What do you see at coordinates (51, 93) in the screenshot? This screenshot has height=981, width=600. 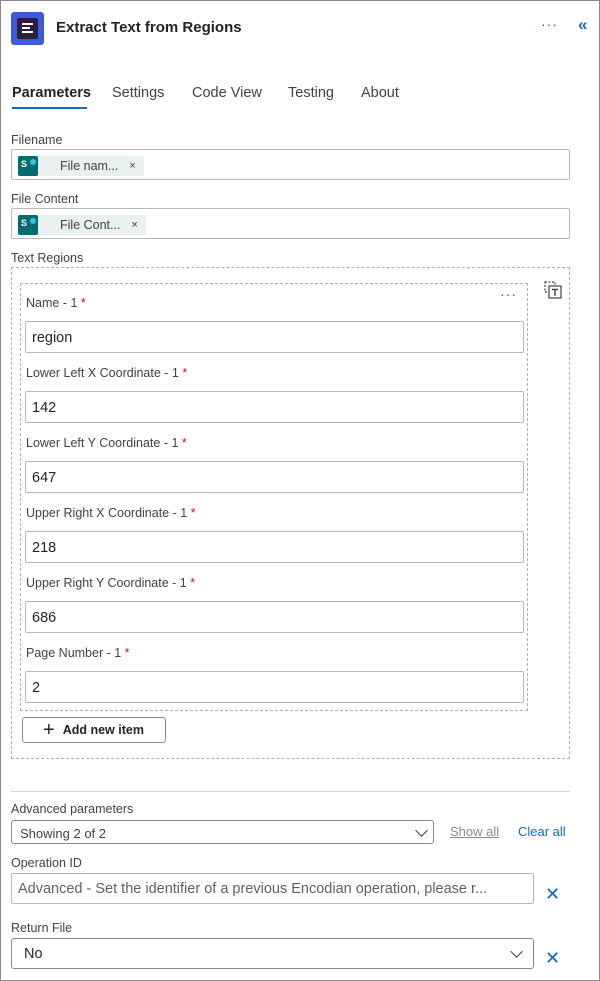 I see `tab-parameters: Parameters` at bounding box center [51, 93].